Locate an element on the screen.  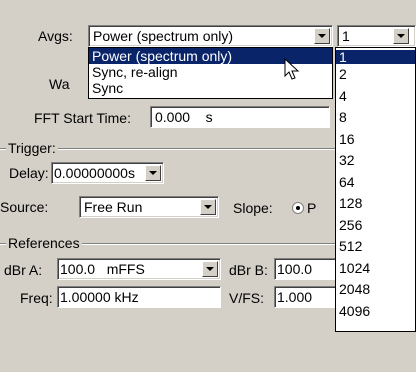
trigger-group-title: Trigger: is located at coordinates (32, 148).